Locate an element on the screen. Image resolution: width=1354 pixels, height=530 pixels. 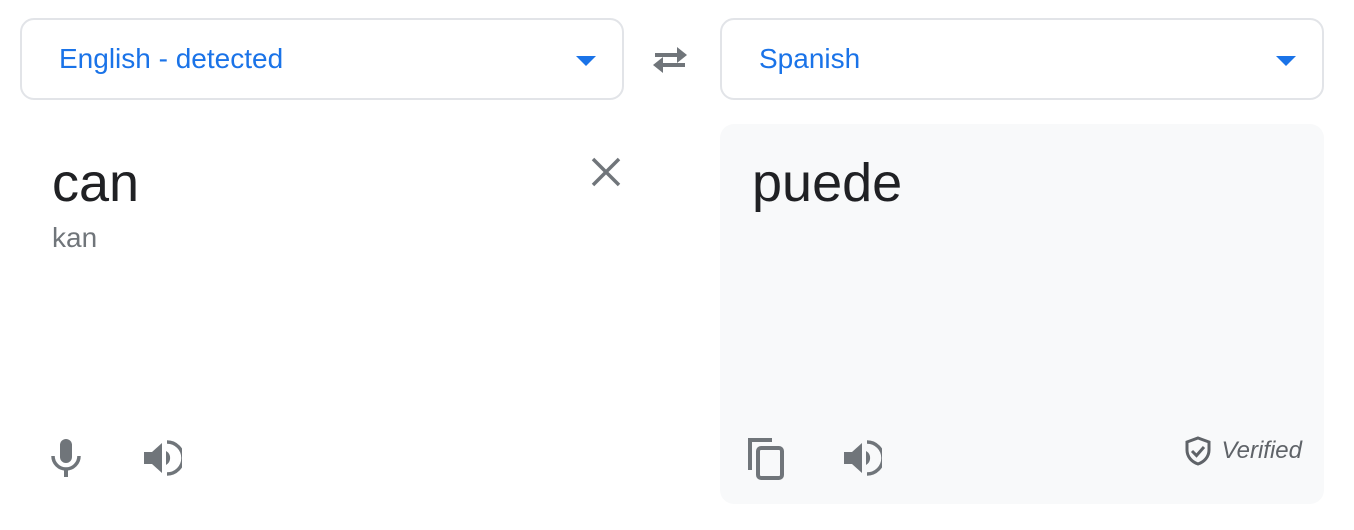
microphone-button is located at coordinates (66, 458).